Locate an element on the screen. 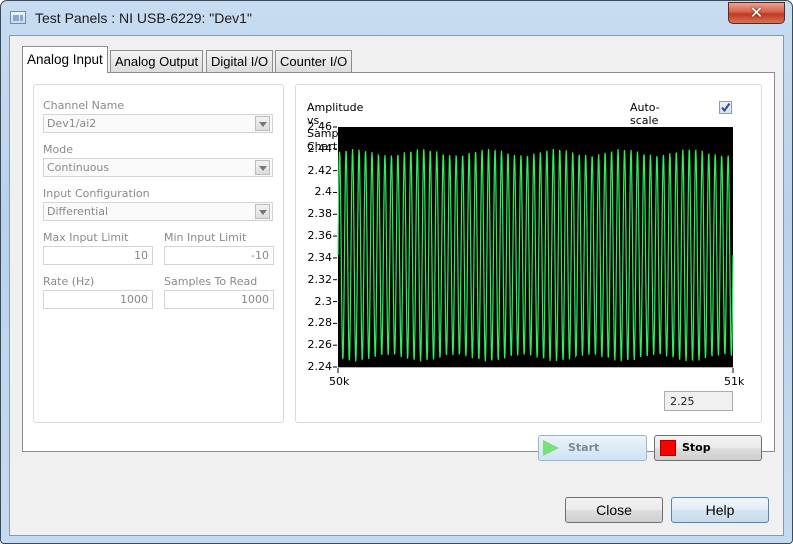 Image resolution: width=793 pixels, height=544 pixels. checkmark-icon is located at coordinates (726, 107).